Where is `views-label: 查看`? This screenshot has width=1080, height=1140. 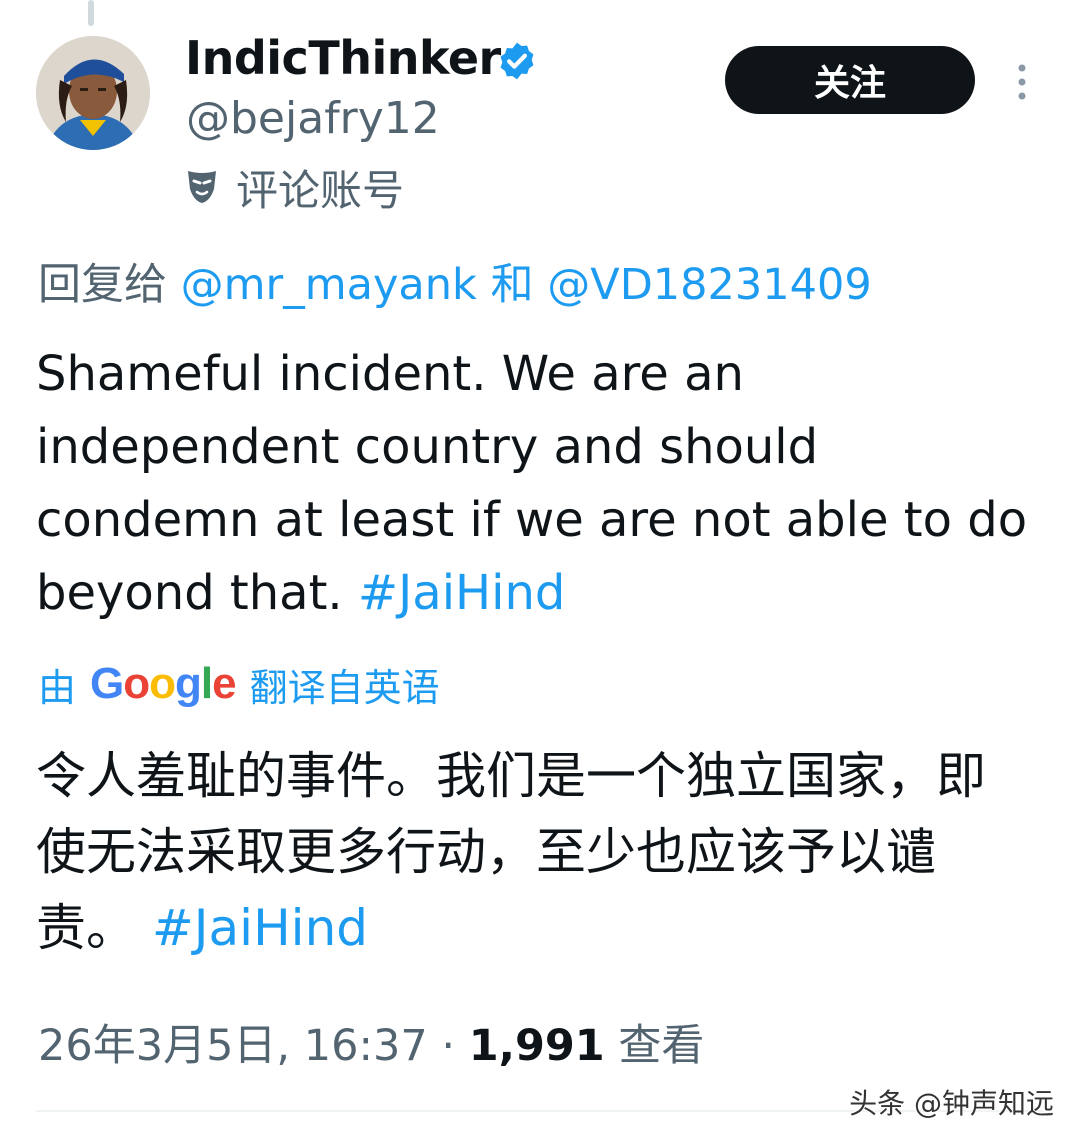 views-label: 查看 is located at coordinates (661, 1046).